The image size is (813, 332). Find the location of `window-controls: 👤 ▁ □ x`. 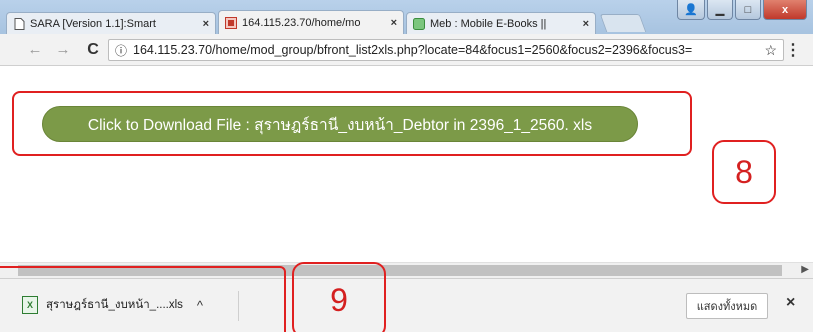

window-controls: 👤 ▁ □ x is located at coordinates (742, 10).